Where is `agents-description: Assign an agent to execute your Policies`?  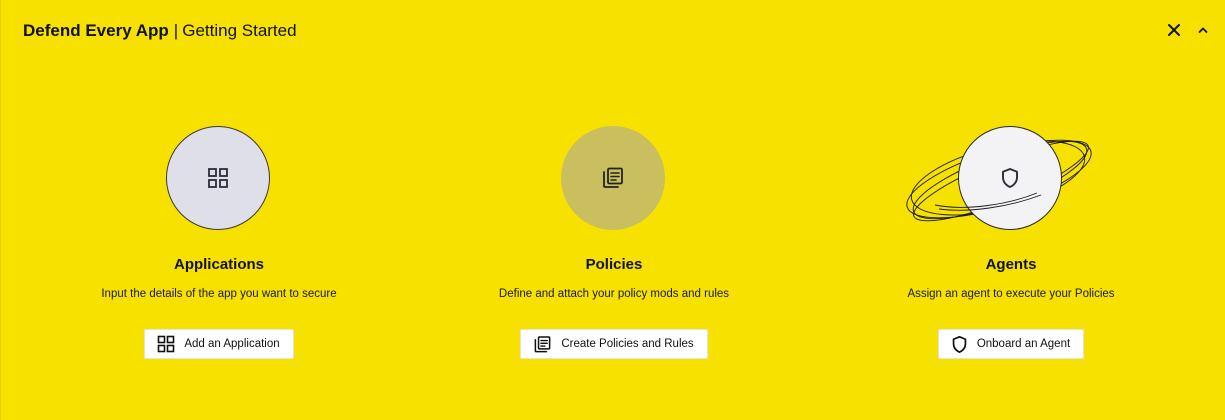 agents-description: Assign an agent to execute your Policies is located at coordinates (1011, 294).